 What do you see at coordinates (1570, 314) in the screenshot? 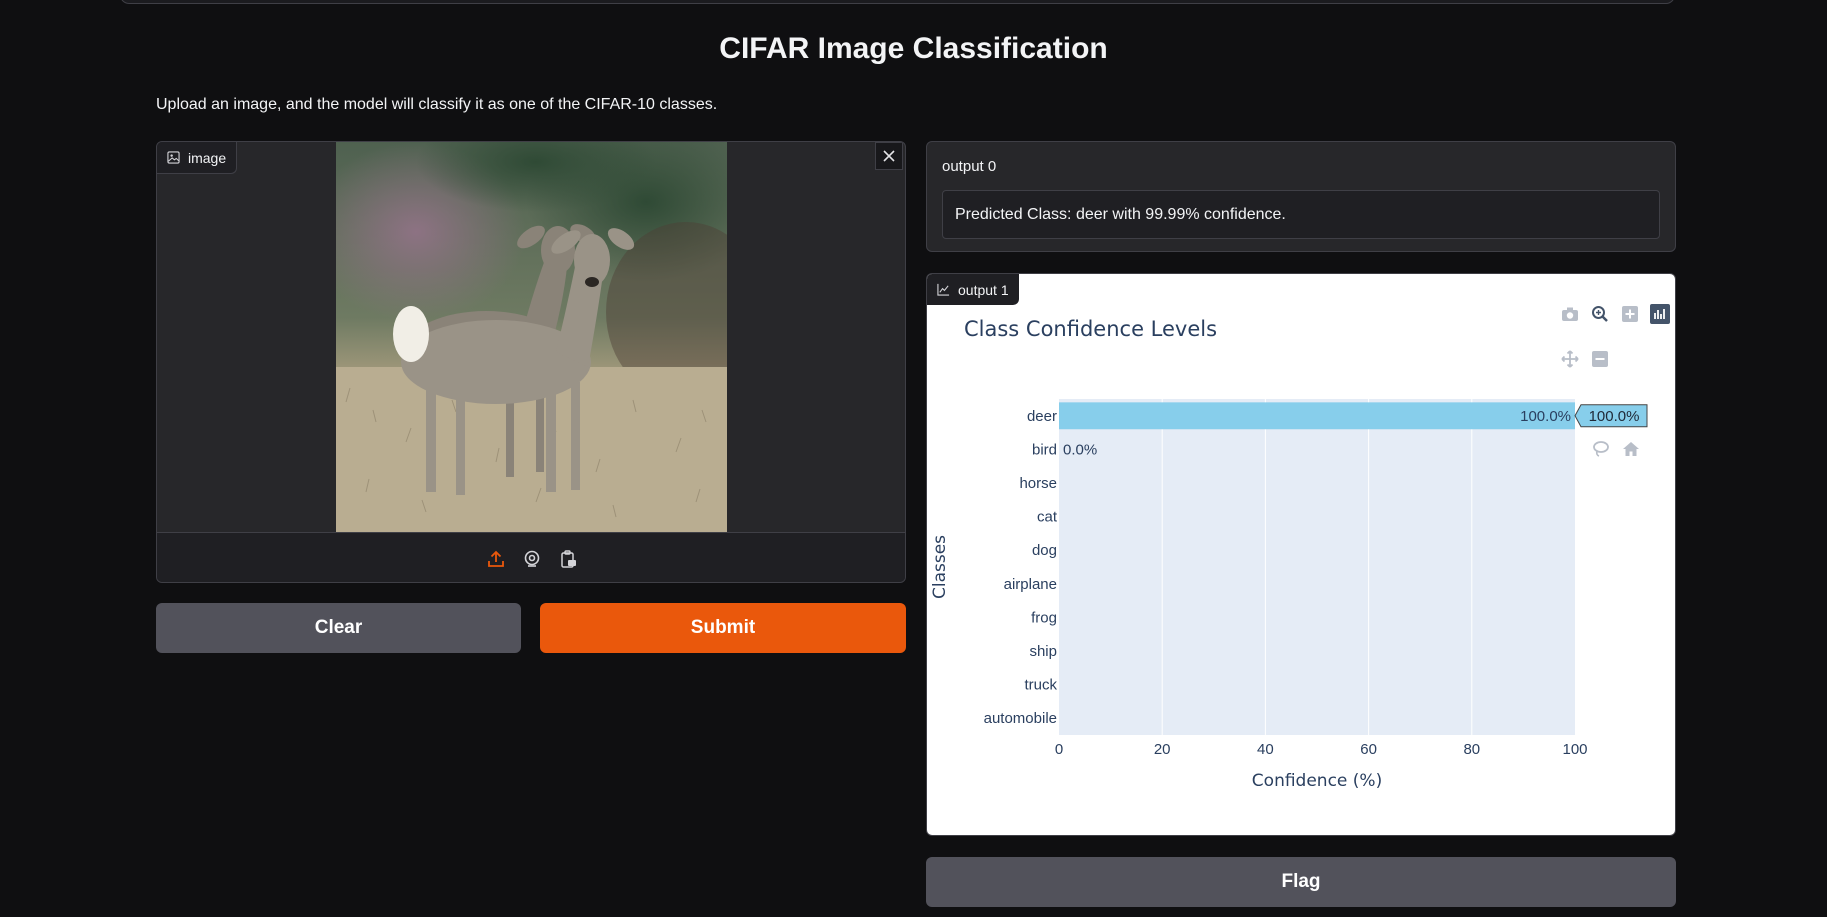
I see `camera-icon` at bounding box center [1570, 314].